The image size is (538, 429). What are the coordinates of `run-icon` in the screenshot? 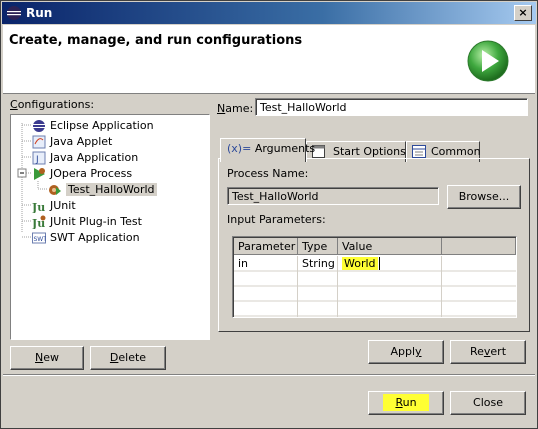 It's located at (488, 61).